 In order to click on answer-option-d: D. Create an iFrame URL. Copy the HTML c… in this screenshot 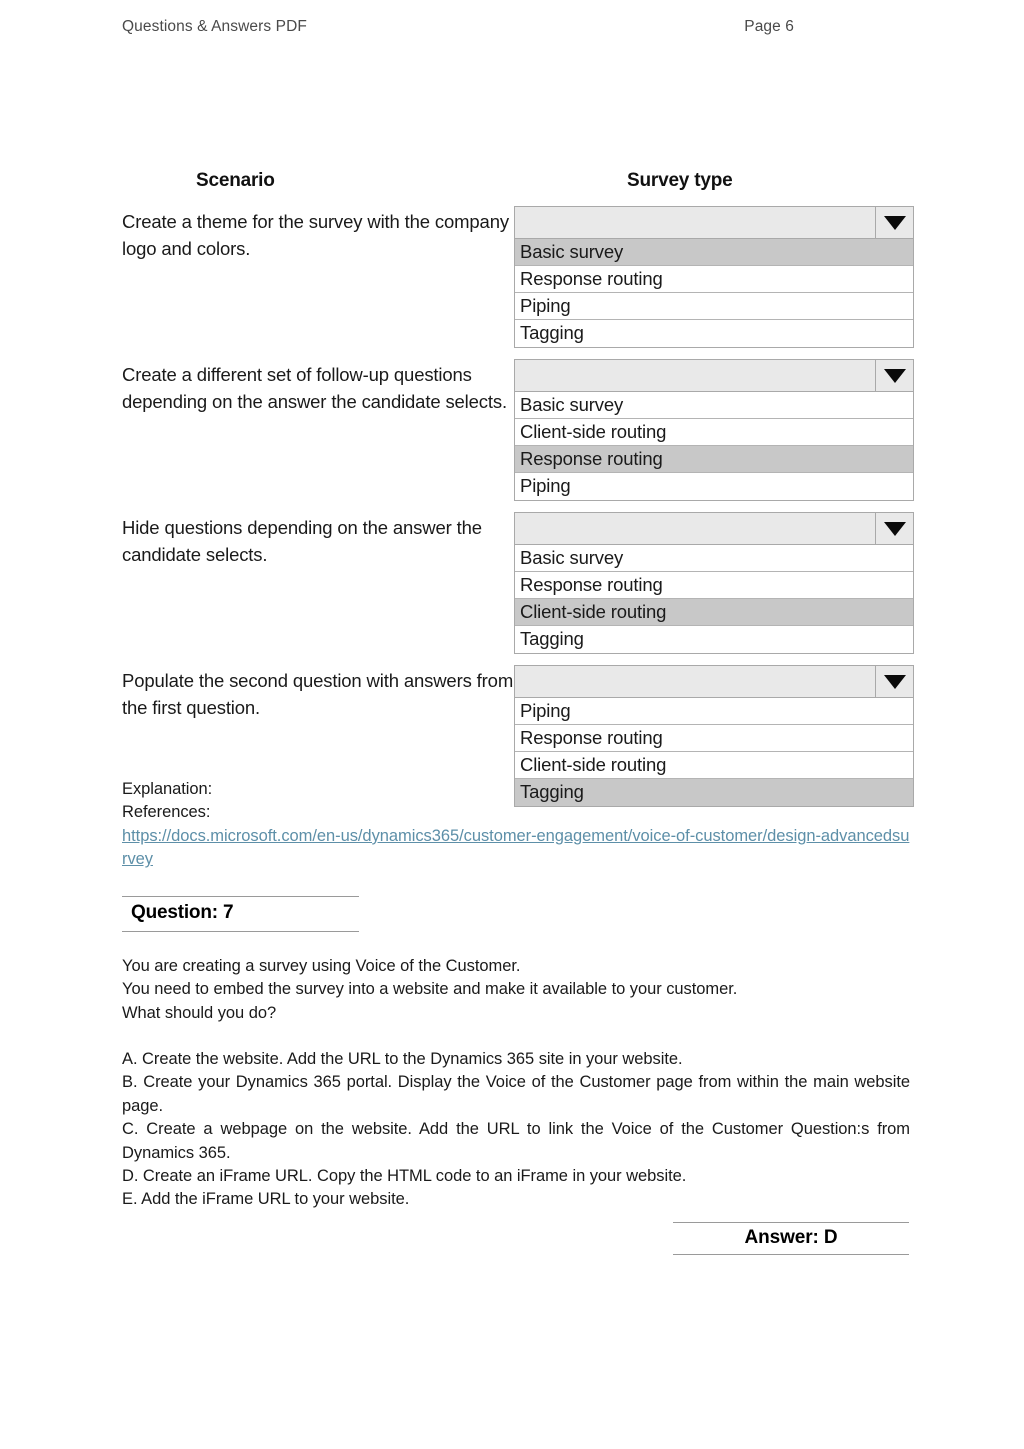, I will do `click(516, 1176)`.